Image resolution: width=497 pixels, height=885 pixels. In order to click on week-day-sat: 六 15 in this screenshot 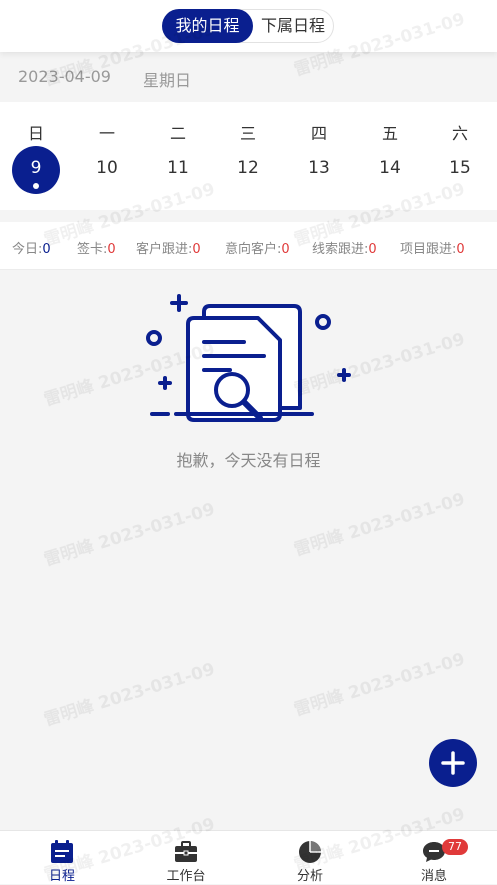, I will do `click(460, 156)`.